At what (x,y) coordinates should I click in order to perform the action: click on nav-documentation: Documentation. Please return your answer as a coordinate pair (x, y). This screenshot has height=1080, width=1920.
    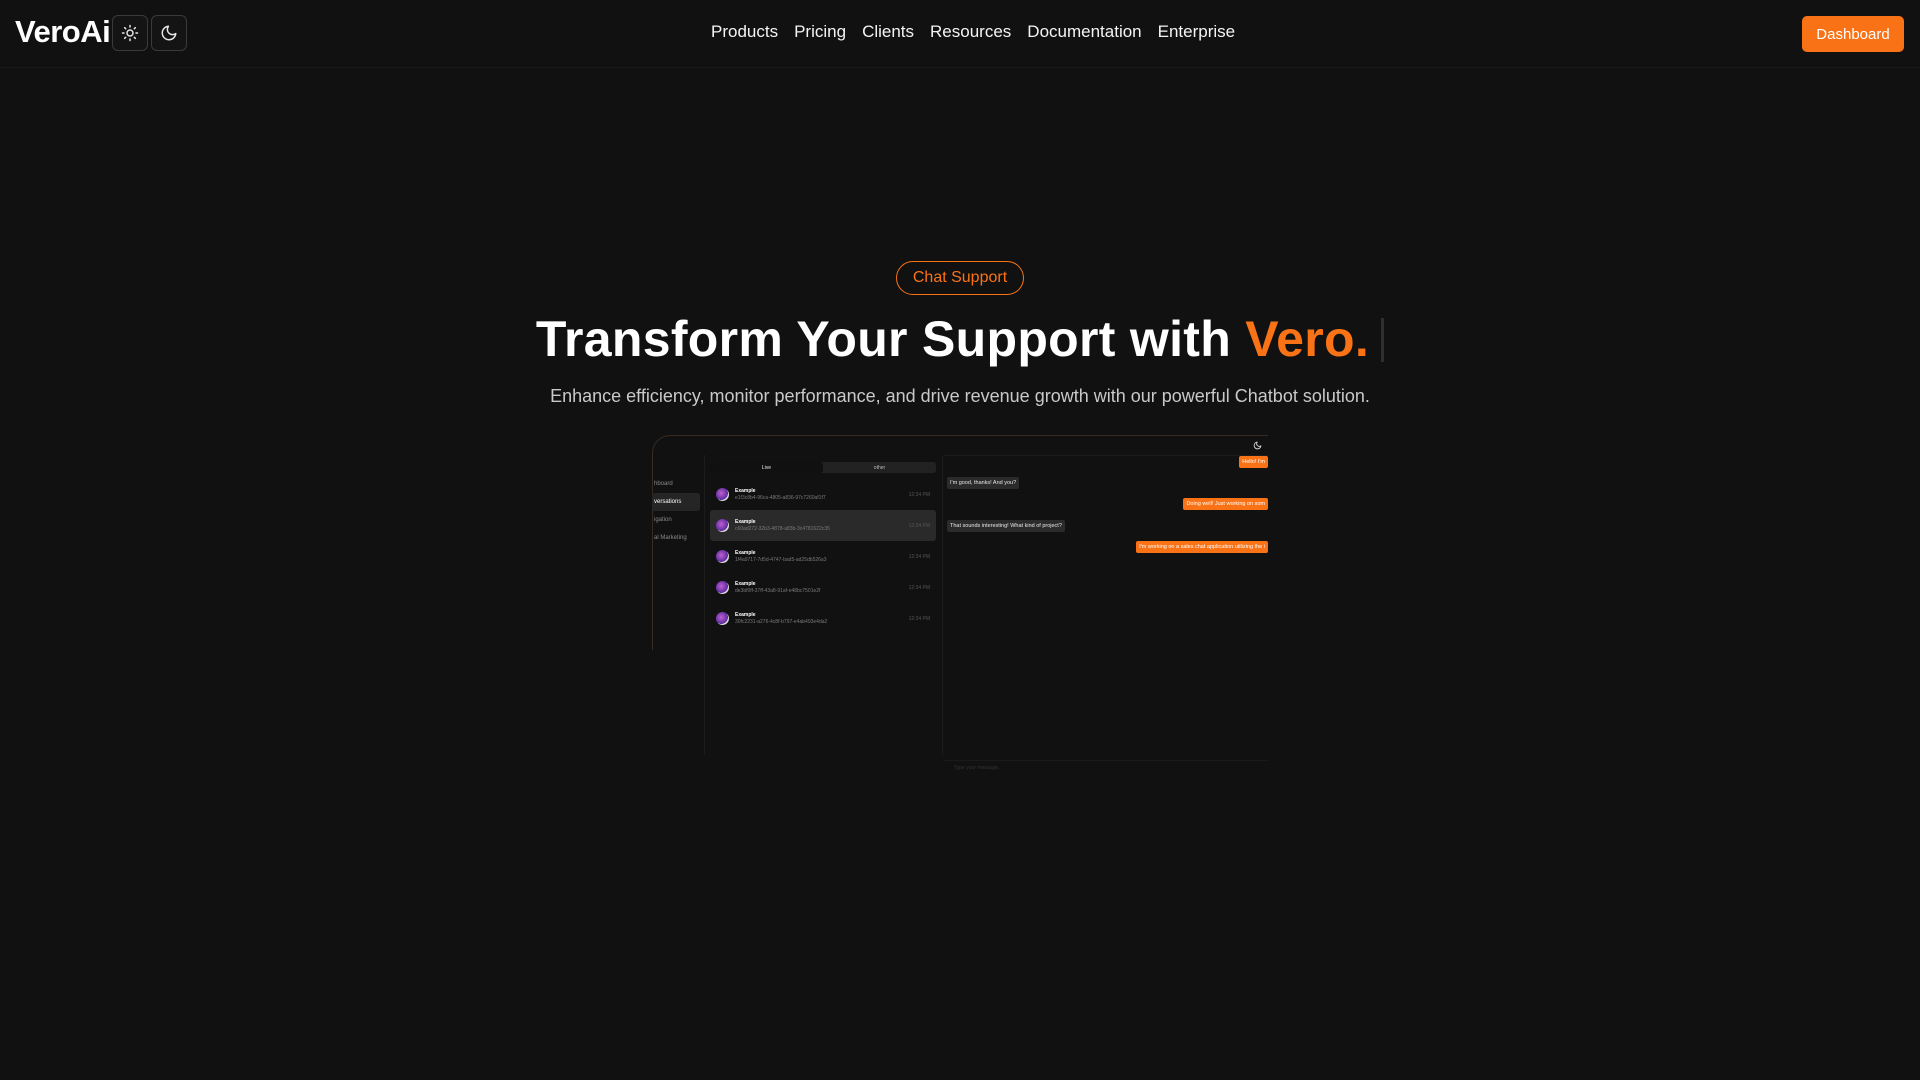
    Looking at the image, I should click on (1084, 32).